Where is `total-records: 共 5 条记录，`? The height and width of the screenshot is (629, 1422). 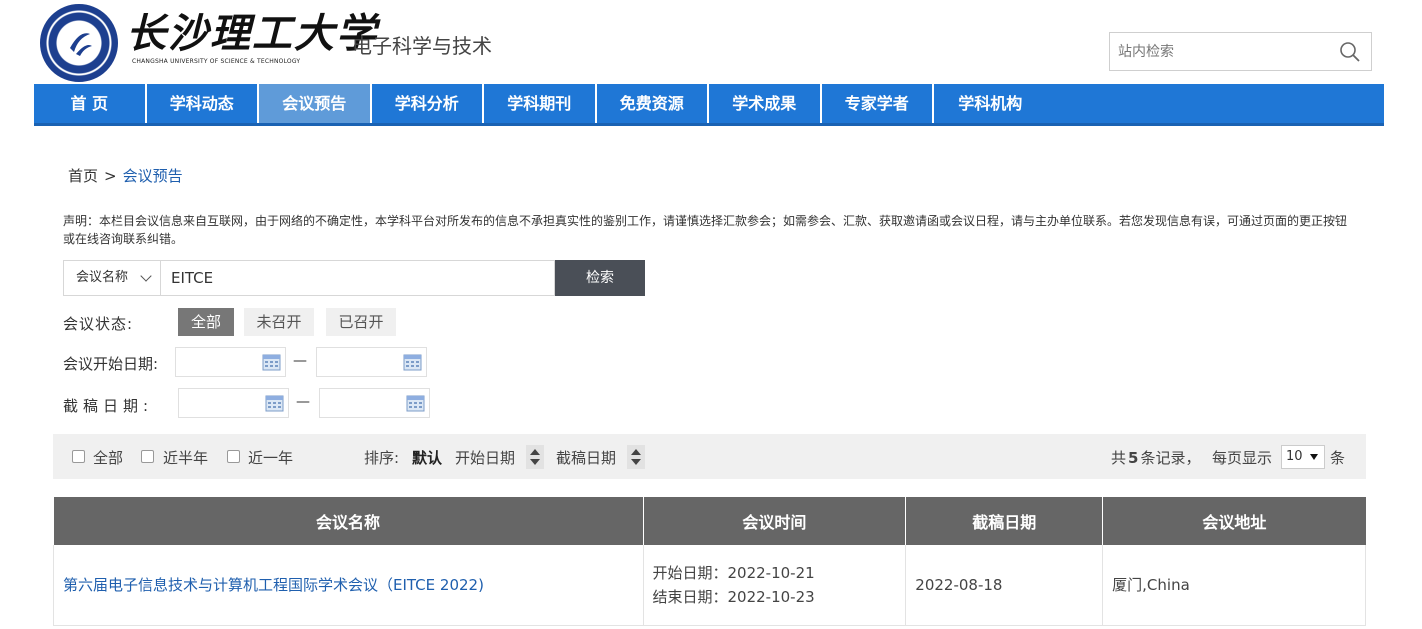 total-records: 共 5 条记录， is located at coordinates (1155, 457).